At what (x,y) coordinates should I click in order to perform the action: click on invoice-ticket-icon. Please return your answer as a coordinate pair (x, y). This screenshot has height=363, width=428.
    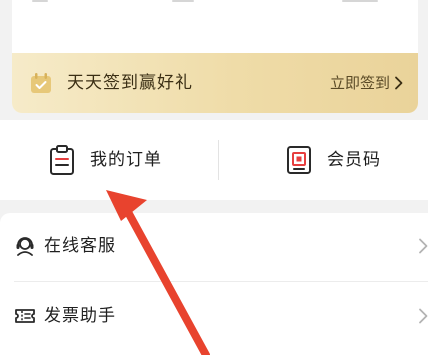
    Looking at the image, I should click on (25, 316).